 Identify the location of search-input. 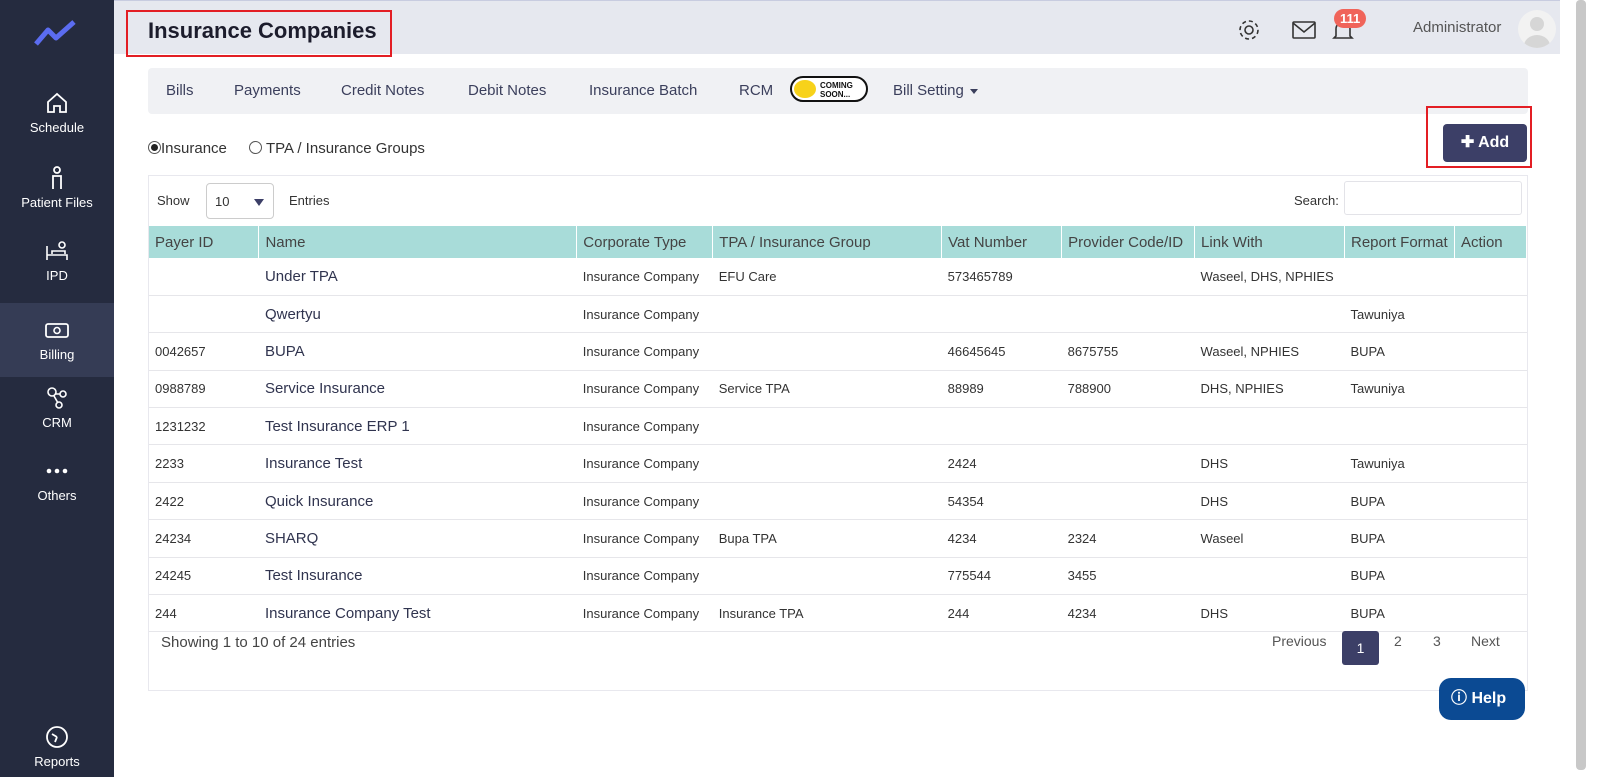
(1433, 198).